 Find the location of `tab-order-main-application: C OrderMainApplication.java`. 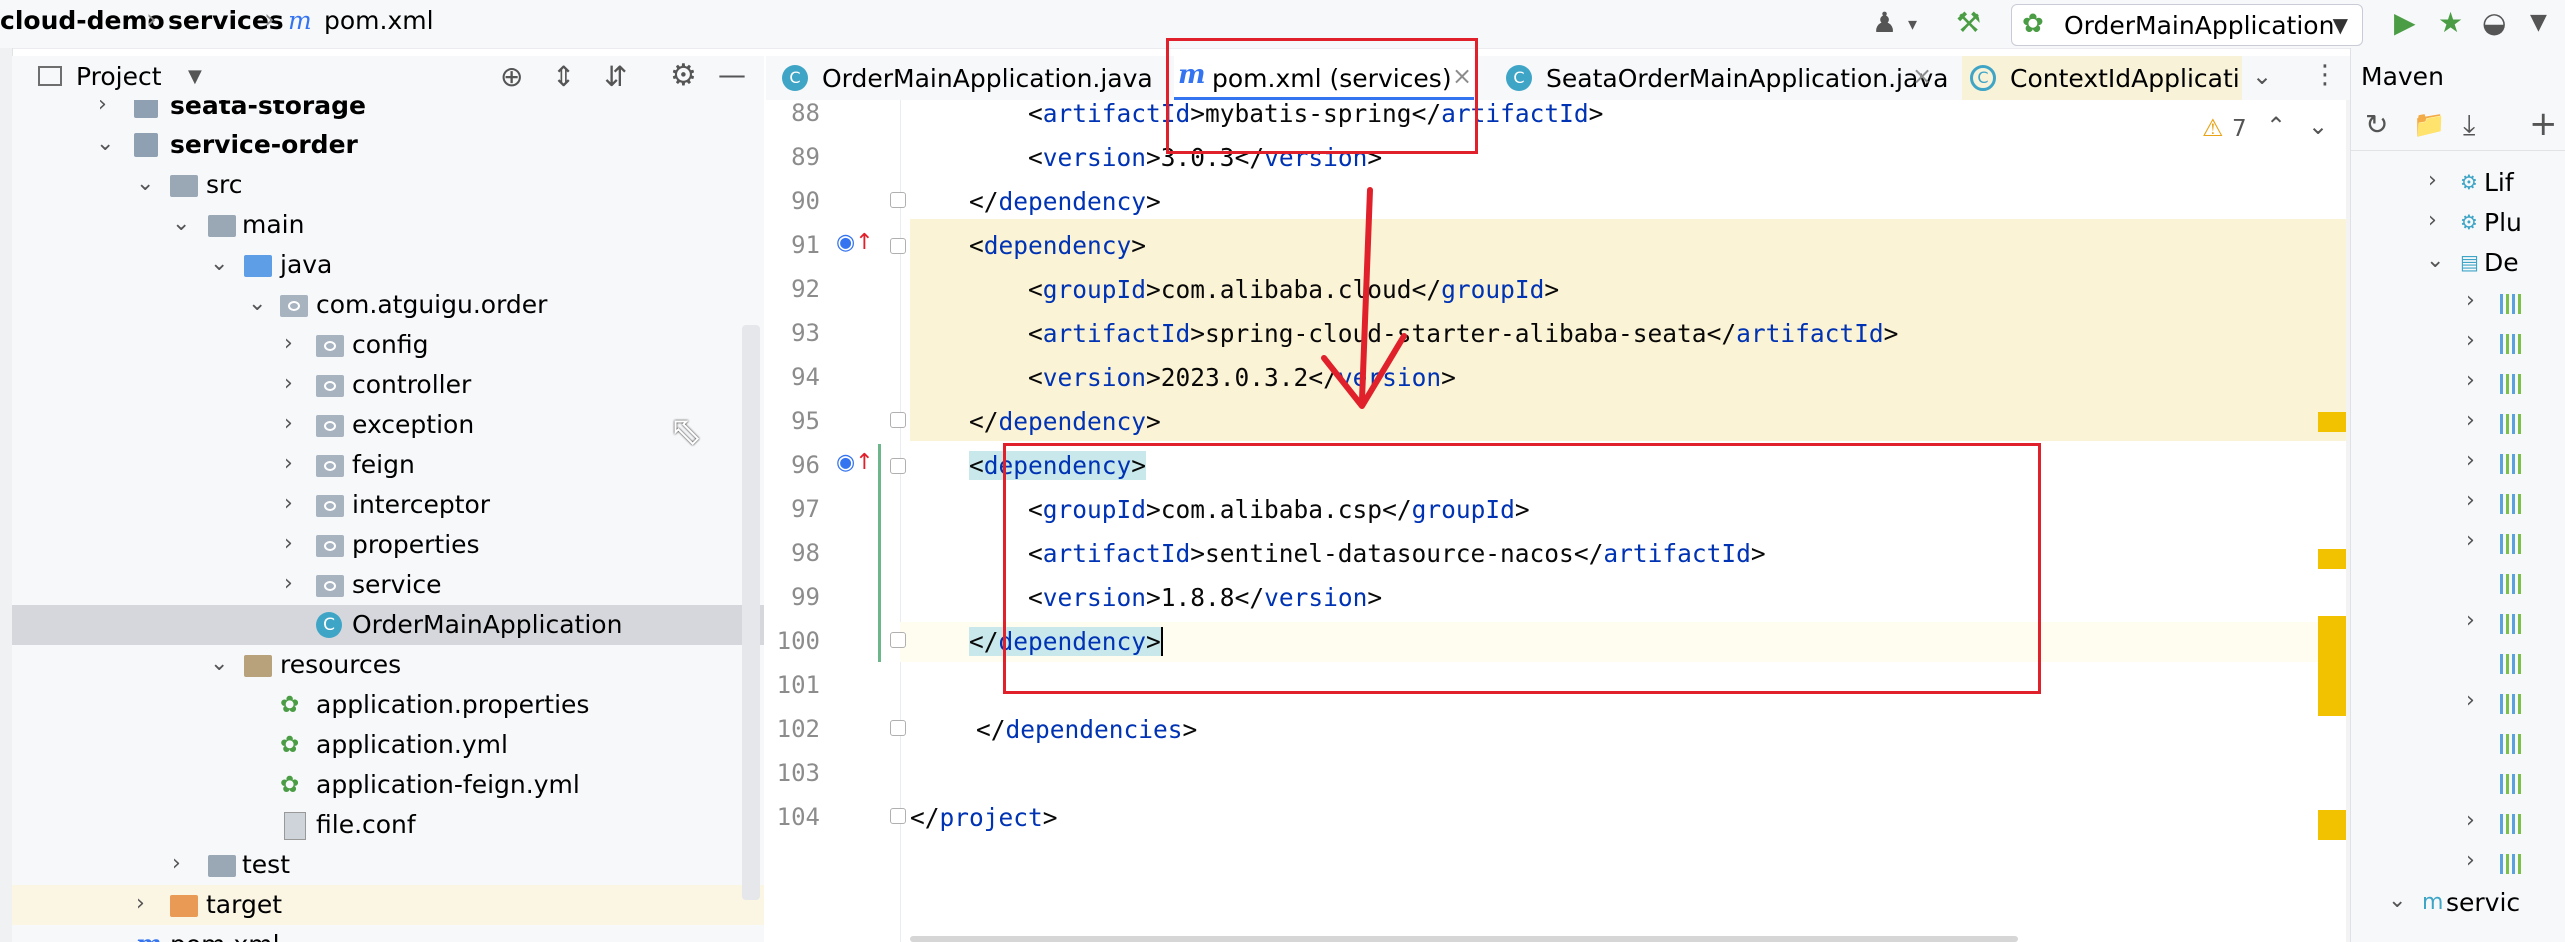

tab-order-main-application: C OrderMainApplication.java is located at coordinates (972, 78).